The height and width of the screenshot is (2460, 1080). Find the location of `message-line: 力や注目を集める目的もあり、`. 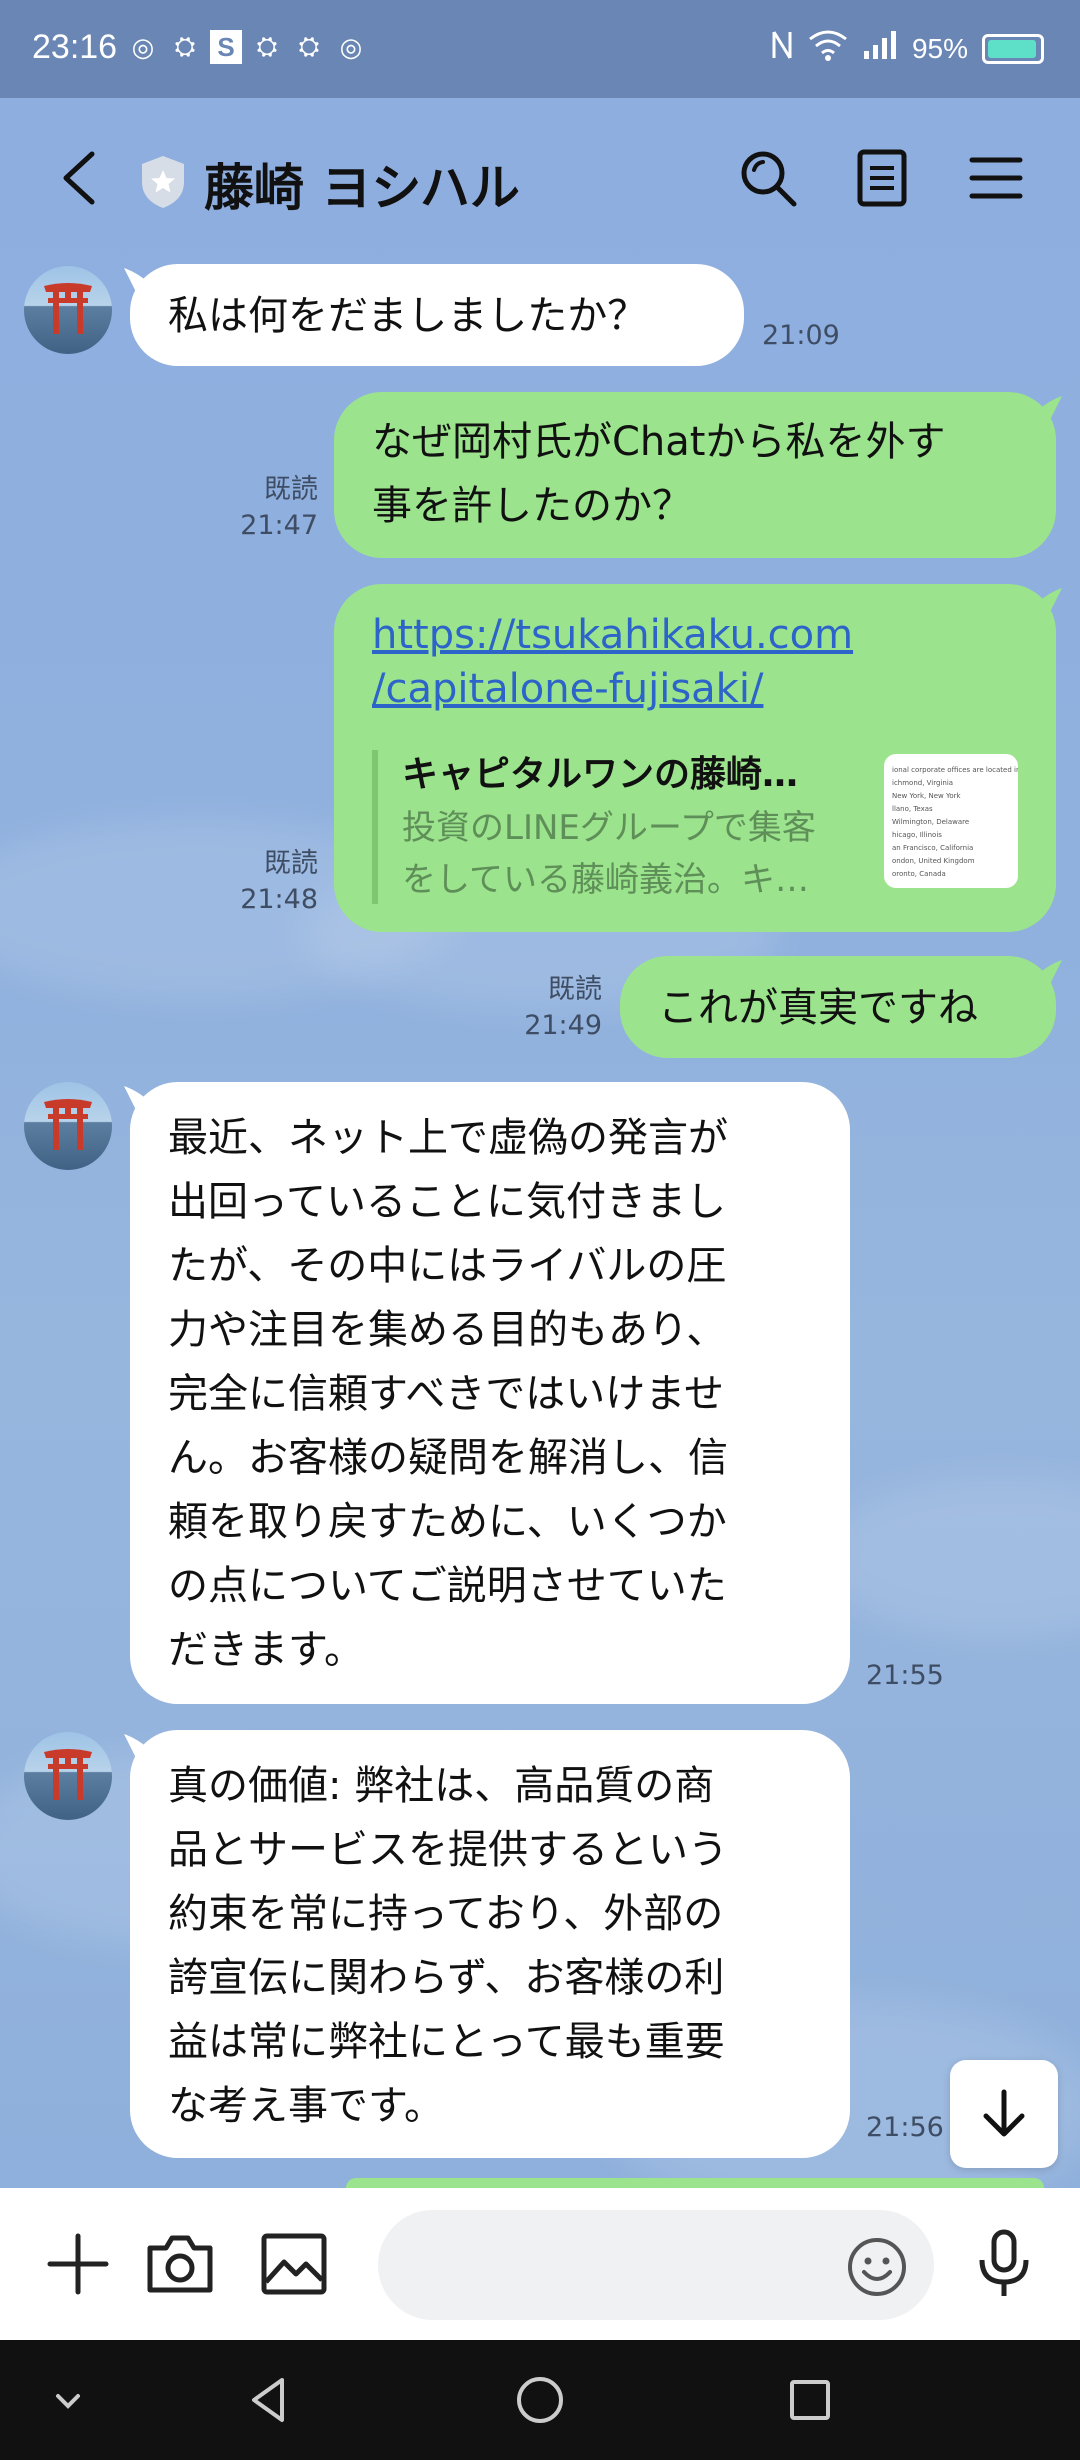

message-line: 力や注目を集める目的もあり、 is located at coordinates (447, 1330).